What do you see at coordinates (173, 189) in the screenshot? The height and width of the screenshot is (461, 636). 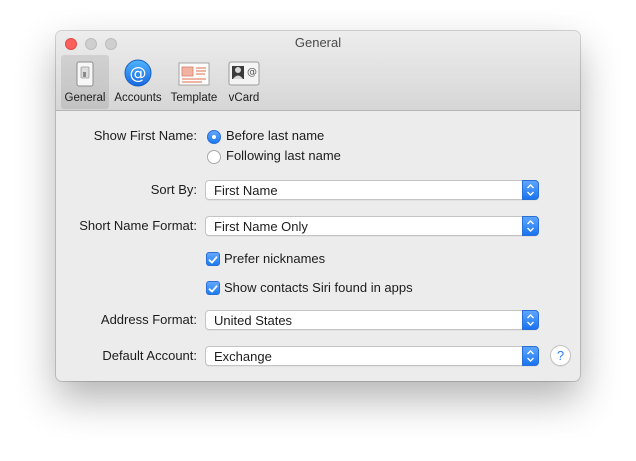 I see `sort-by-label: Sort By:` at bounding box center [173, 189].